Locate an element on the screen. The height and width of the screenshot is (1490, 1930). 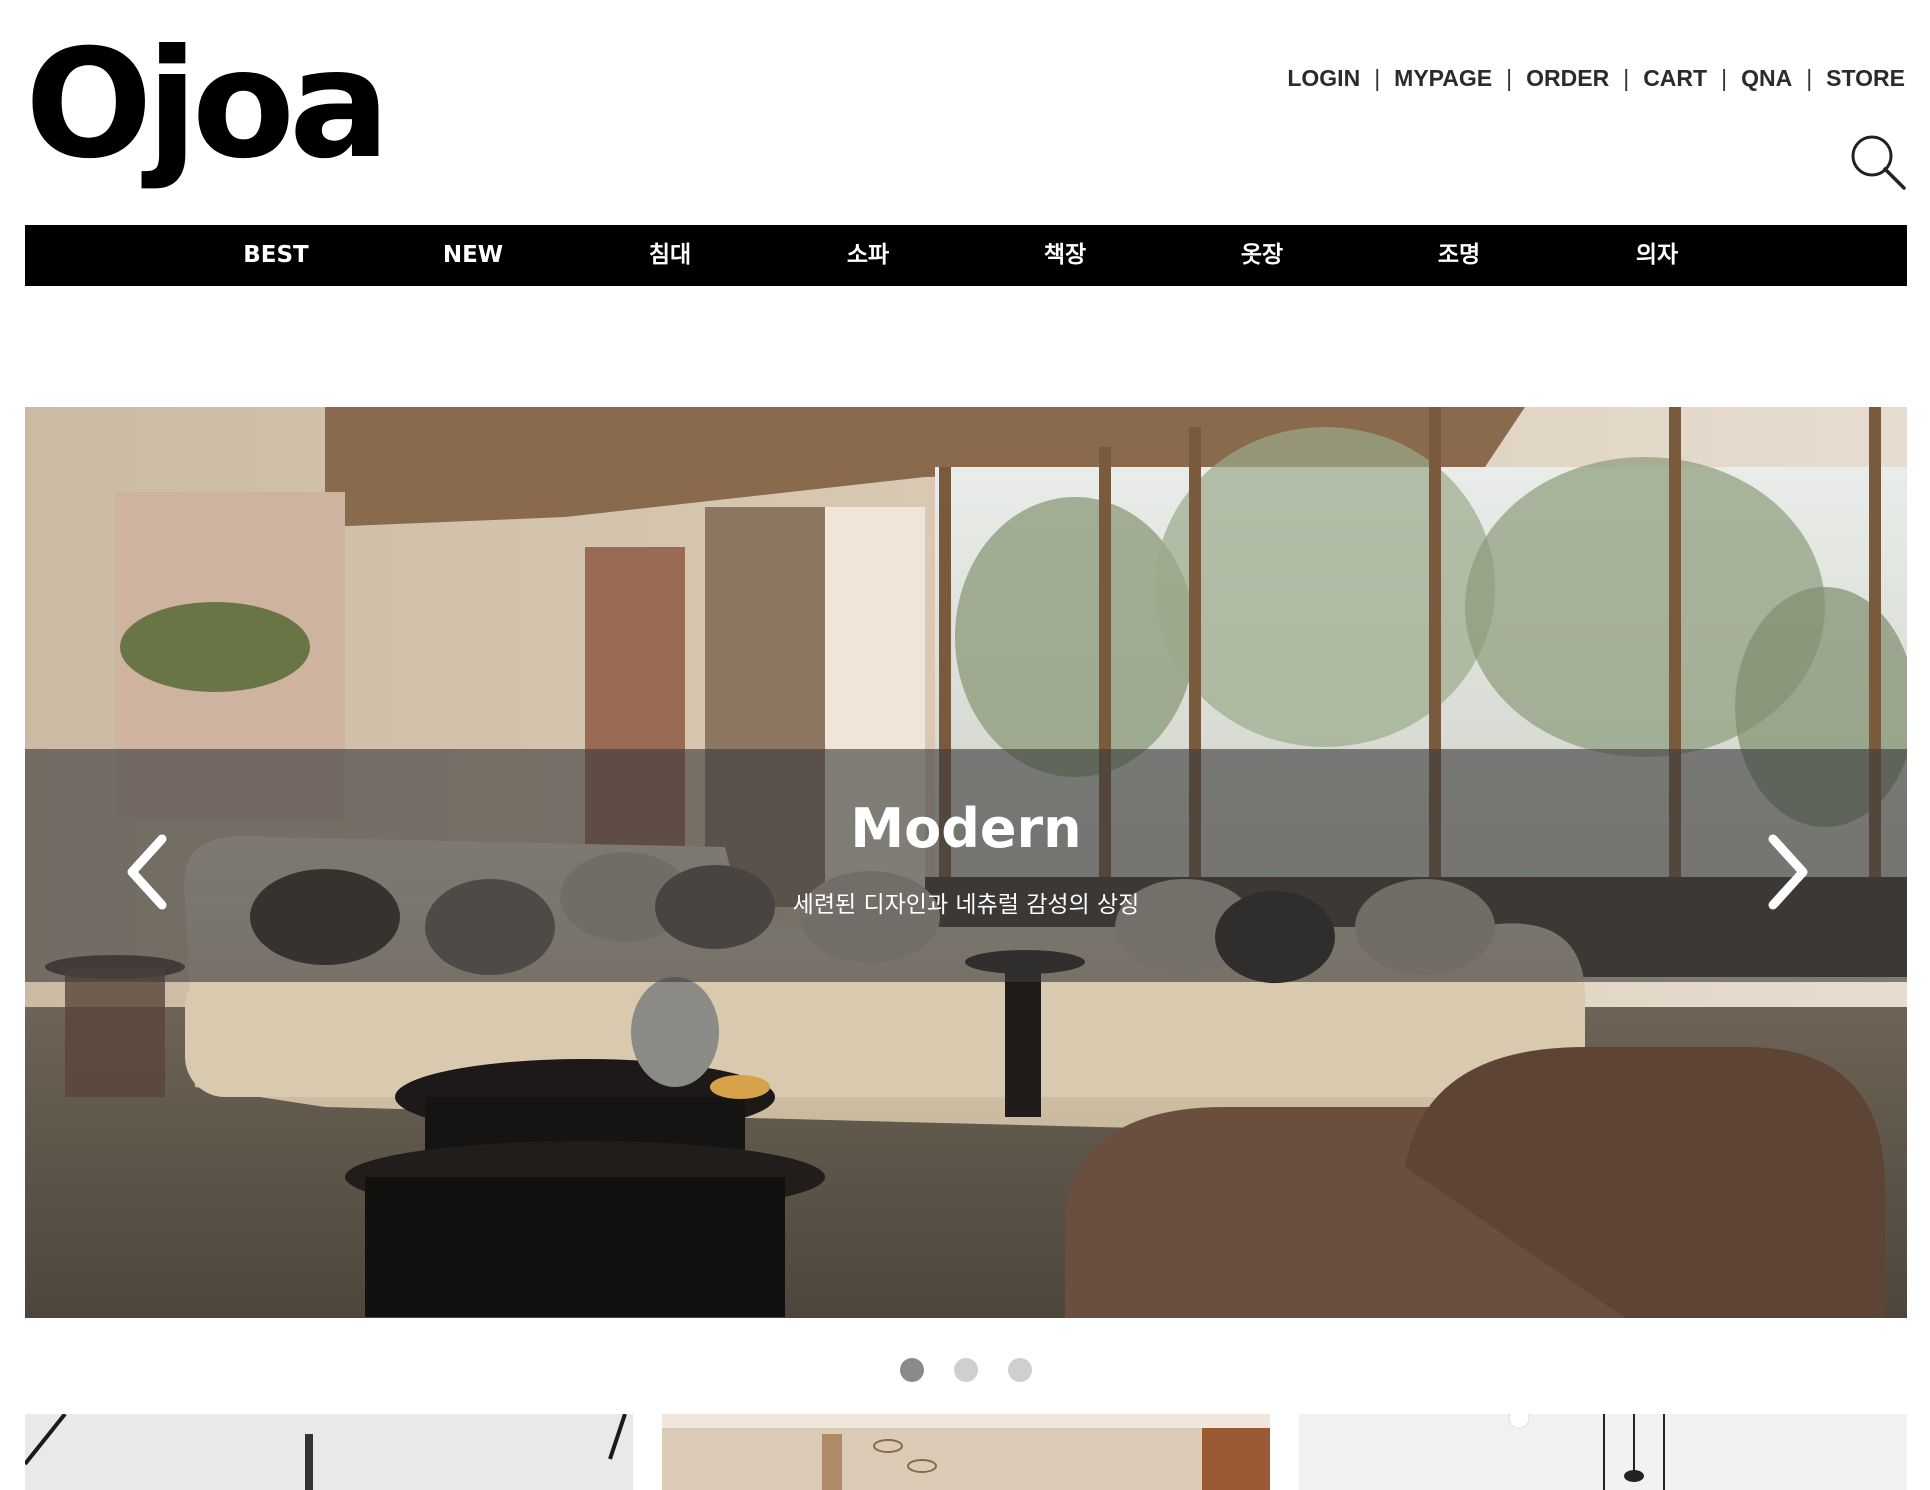
main-category-nav: BEST NEW 침대 소파 책장 옷장 조명 의자 is located at coordinates (966, 255).